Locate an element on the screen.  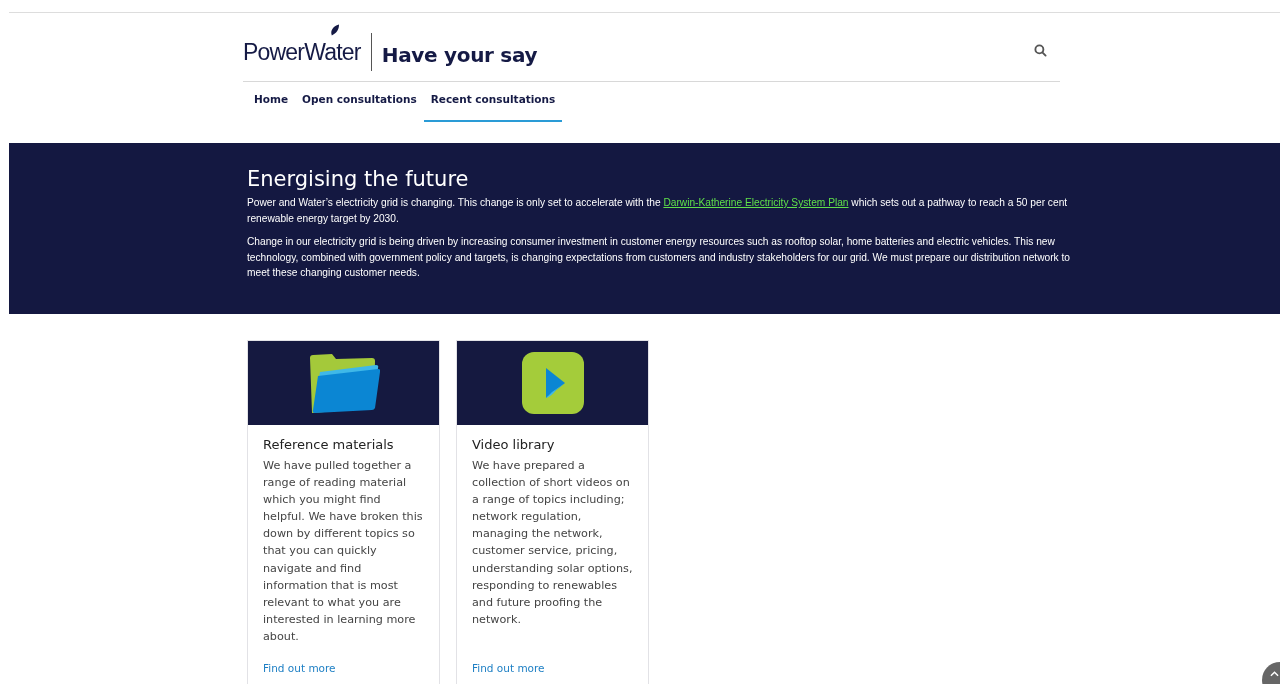
site-title: Have your say is located at coordinates (459, 54).